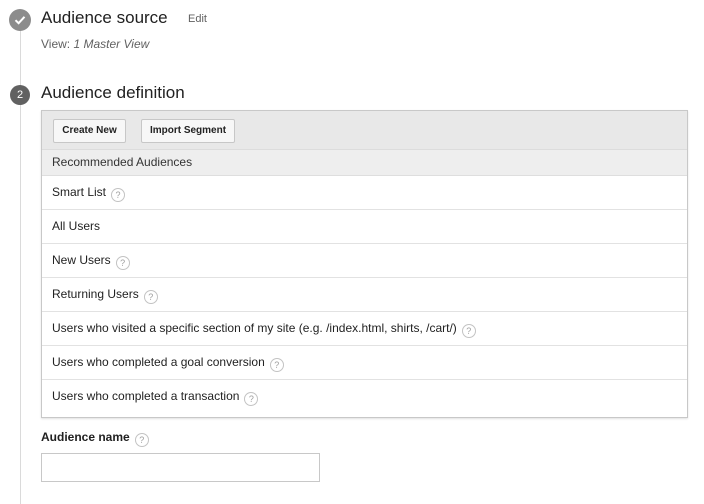 The height and width of the screenshot is (504, 704). I want to click on view-prefix: View:, so click(57, 44).